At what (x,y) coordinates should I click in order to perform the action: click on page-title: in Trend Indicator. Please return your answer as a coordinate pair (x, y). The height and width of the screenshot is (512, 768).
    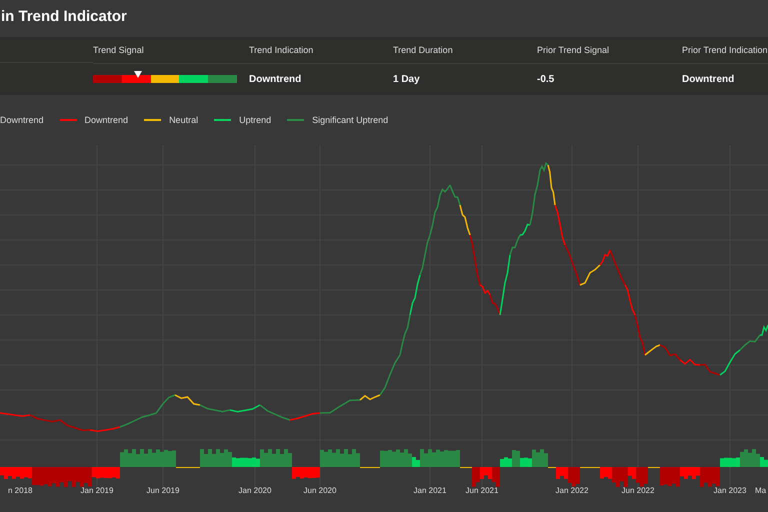
    Looking at the image, I should click on (64, 17).